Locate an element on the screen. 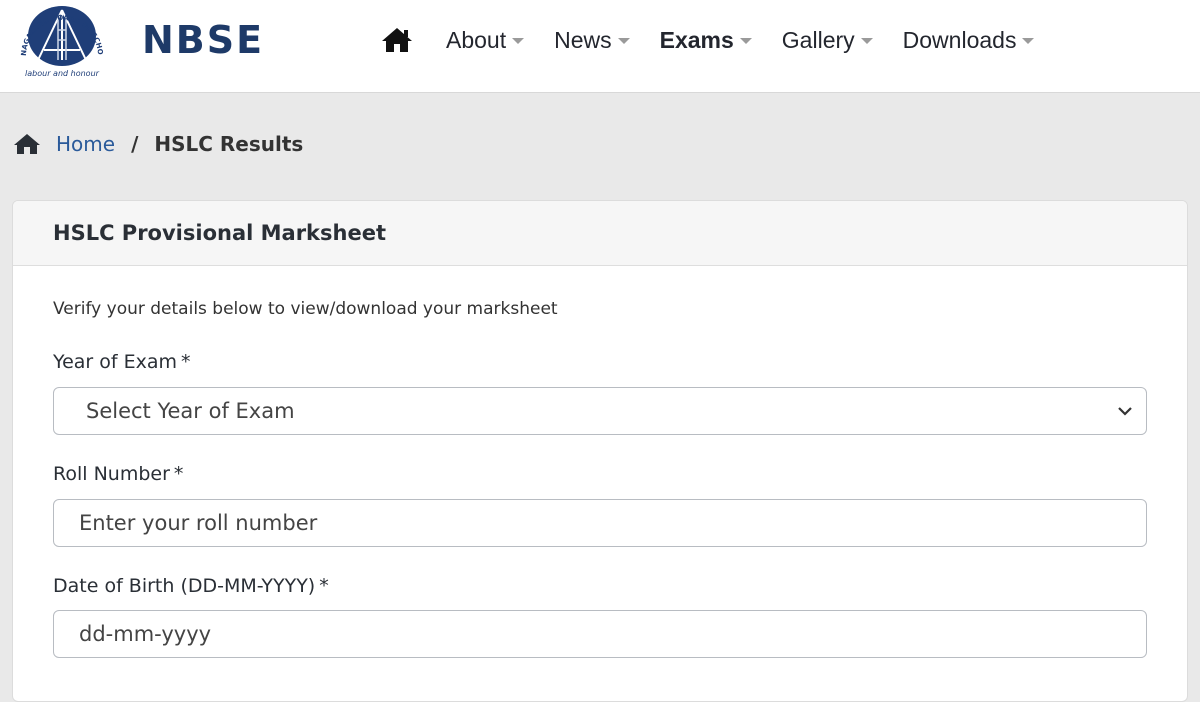  nav-item-label: News is located at coordinates (583, 39).